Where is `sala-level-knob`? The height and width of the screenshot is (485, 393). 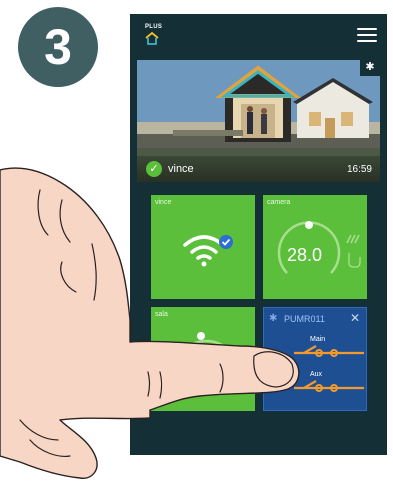
sala-level-knob is located at coordinates (201, 336).